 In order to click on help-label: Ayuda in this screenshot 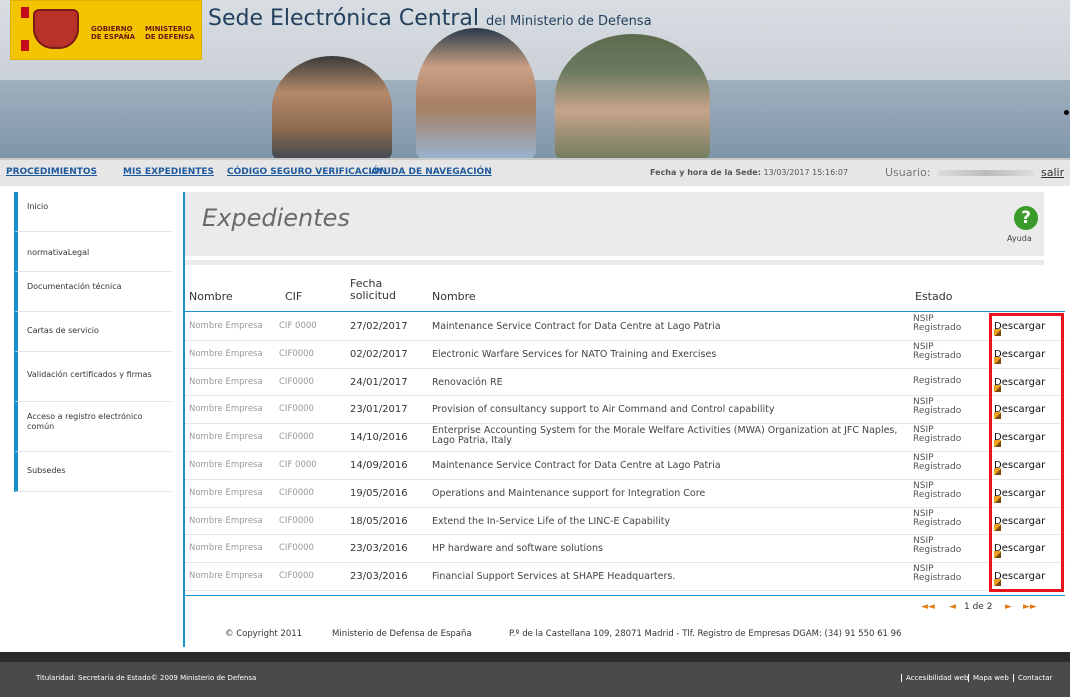, I will do `click(1019, 238)`.